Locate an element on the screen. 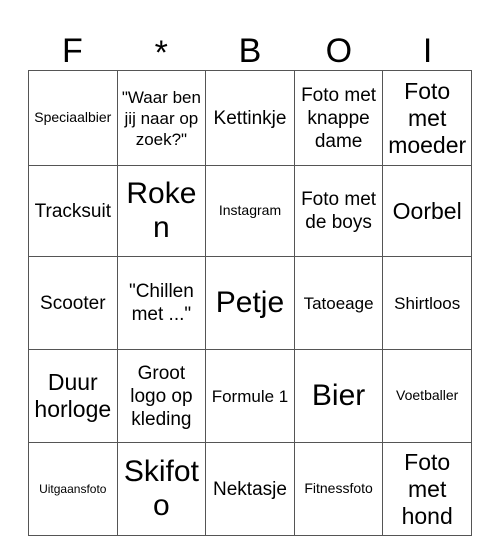  bingo-header-row: F * B O I is located at coordinates (250, 43).